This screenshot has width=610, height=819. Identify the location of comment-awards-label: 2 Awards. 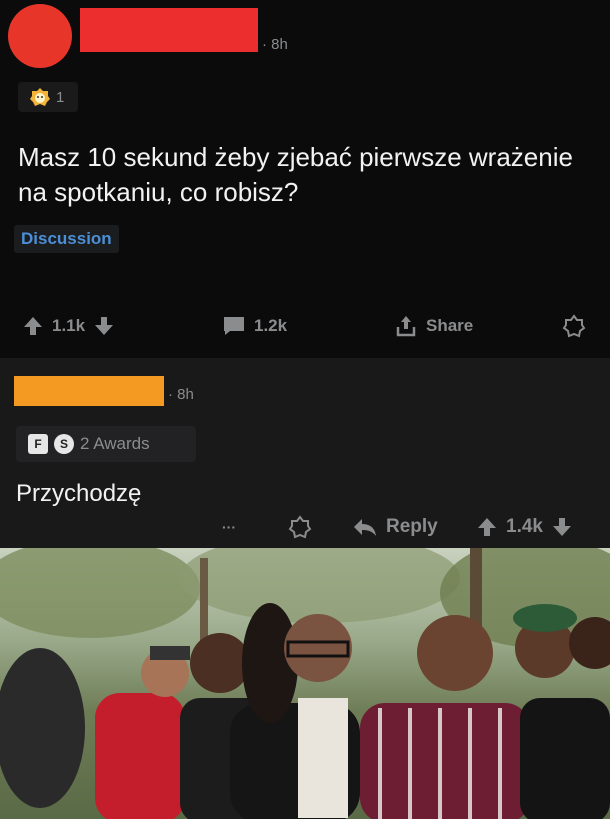
(115, 443).